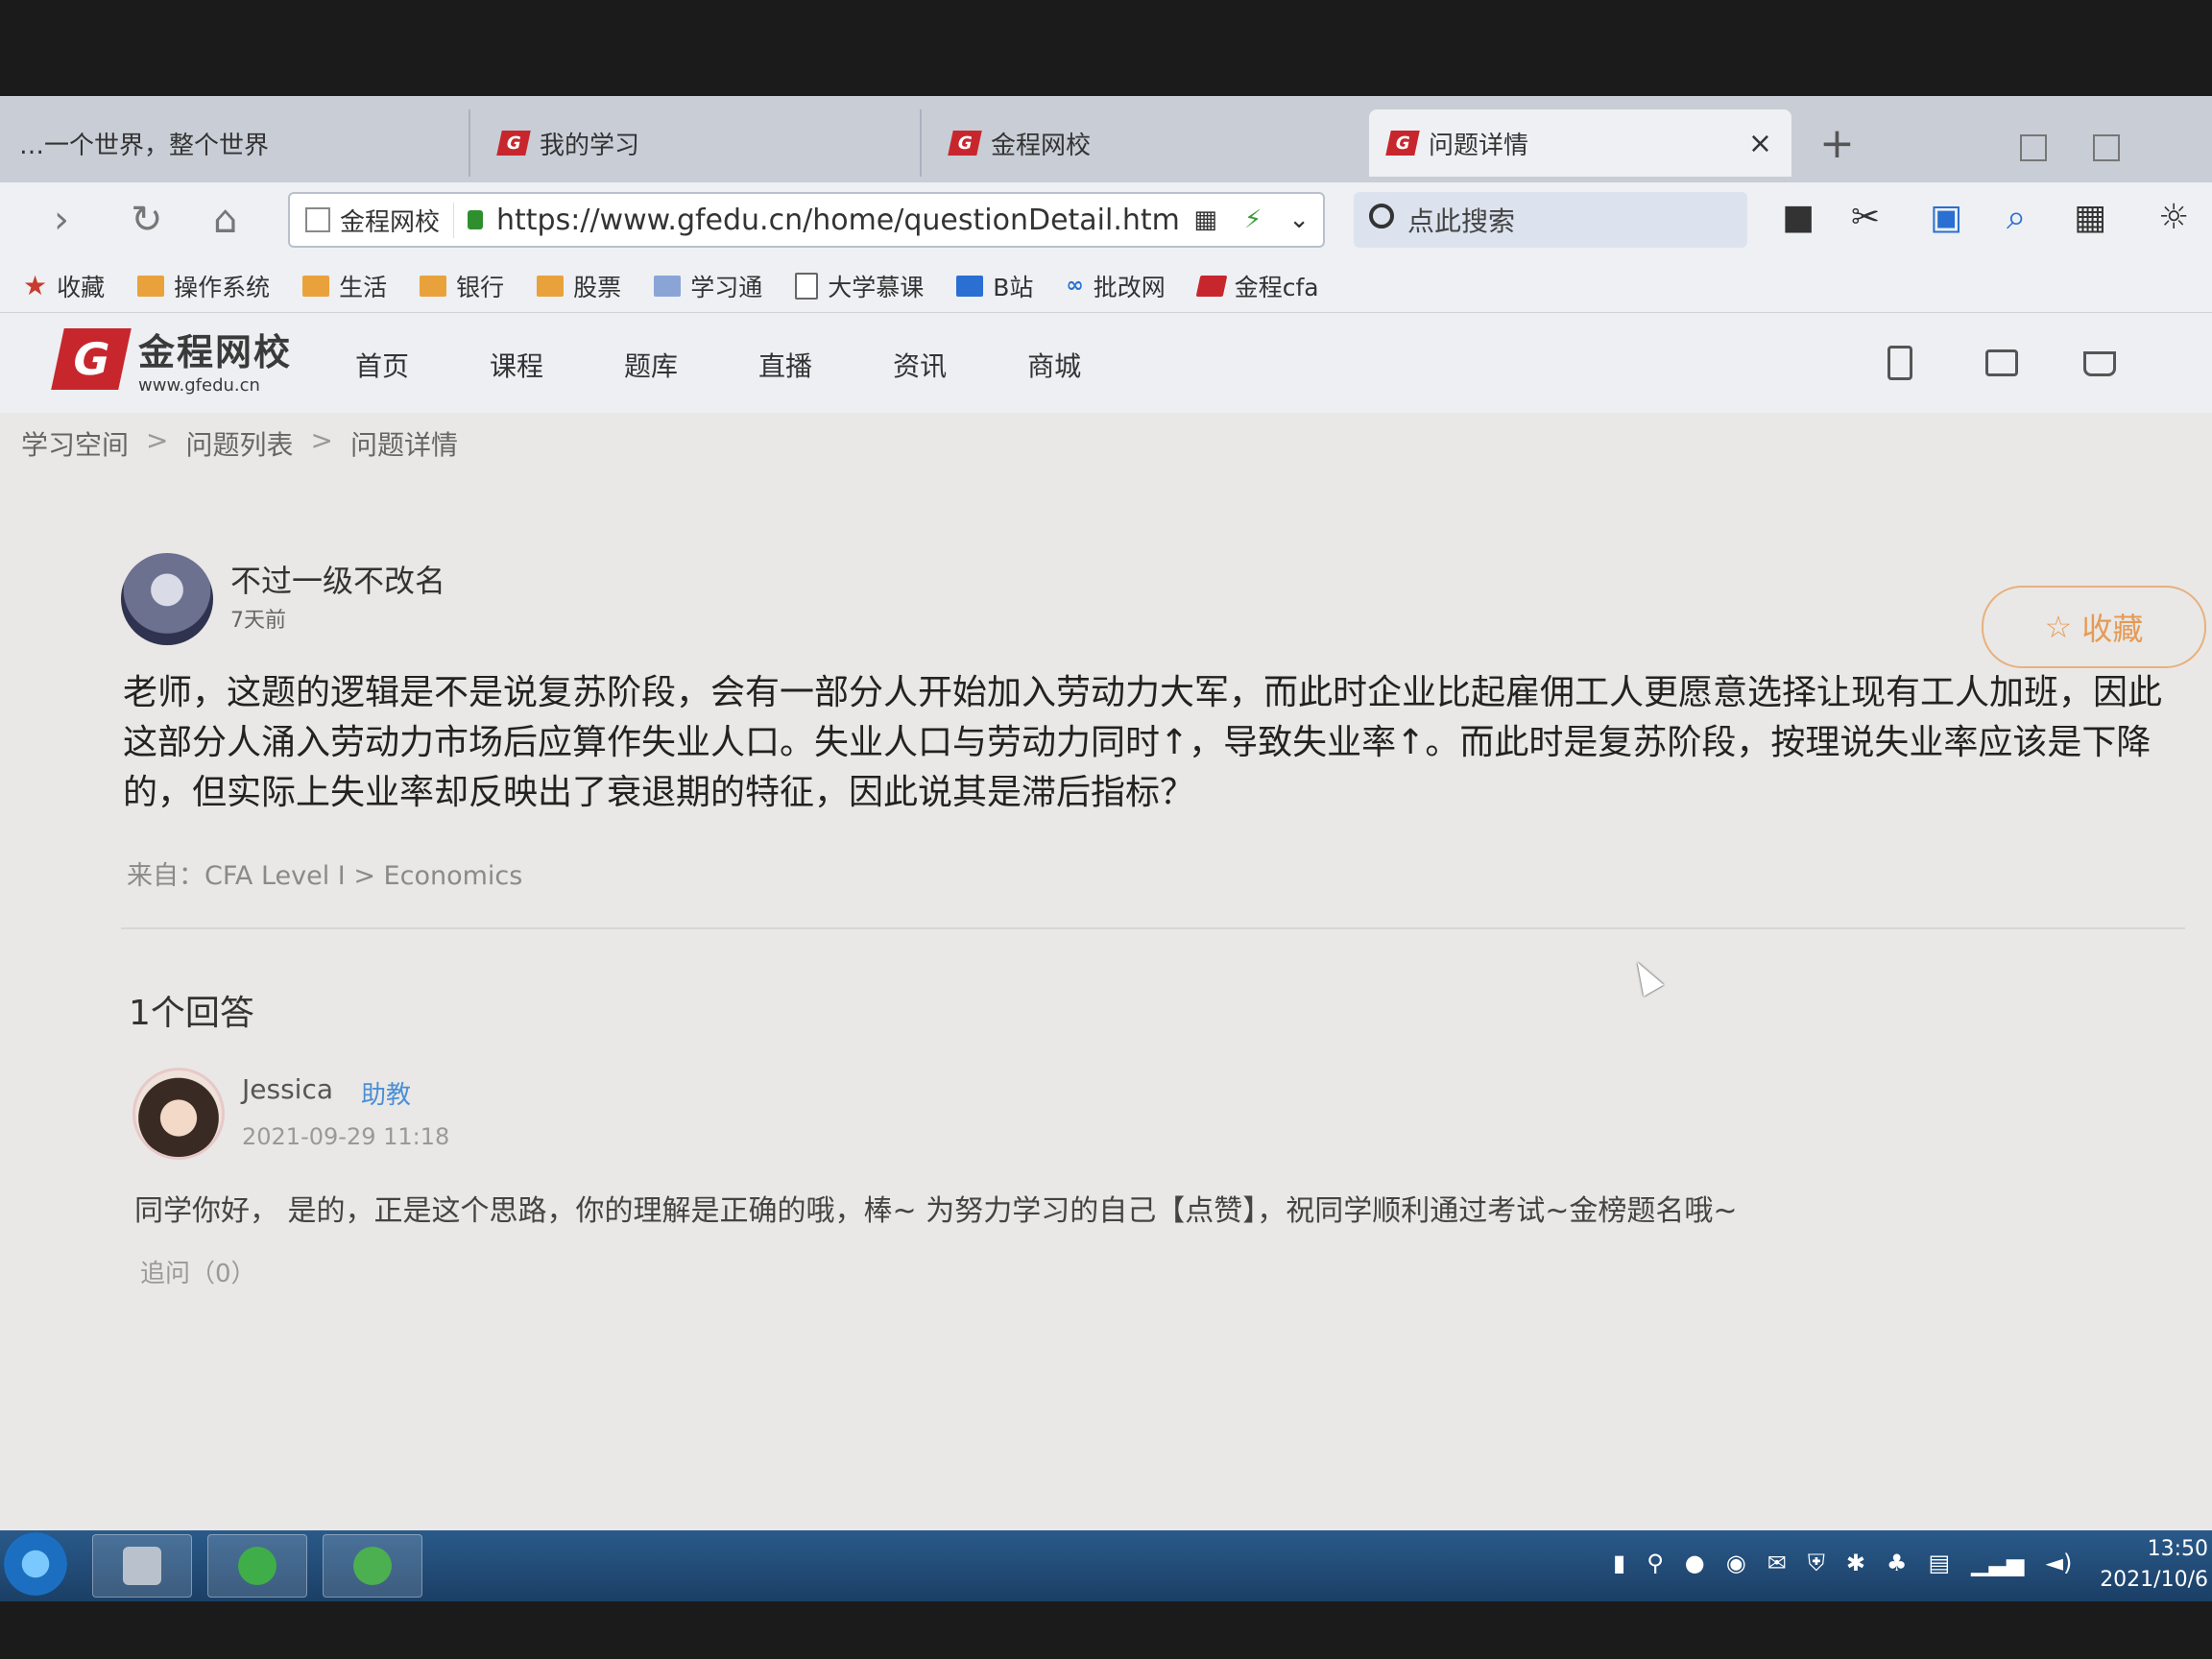 This screenshot has height=1659, width=2212. I want to click on site-logo: G 金程网校 www.gfedu.cn, so click(172, 359).